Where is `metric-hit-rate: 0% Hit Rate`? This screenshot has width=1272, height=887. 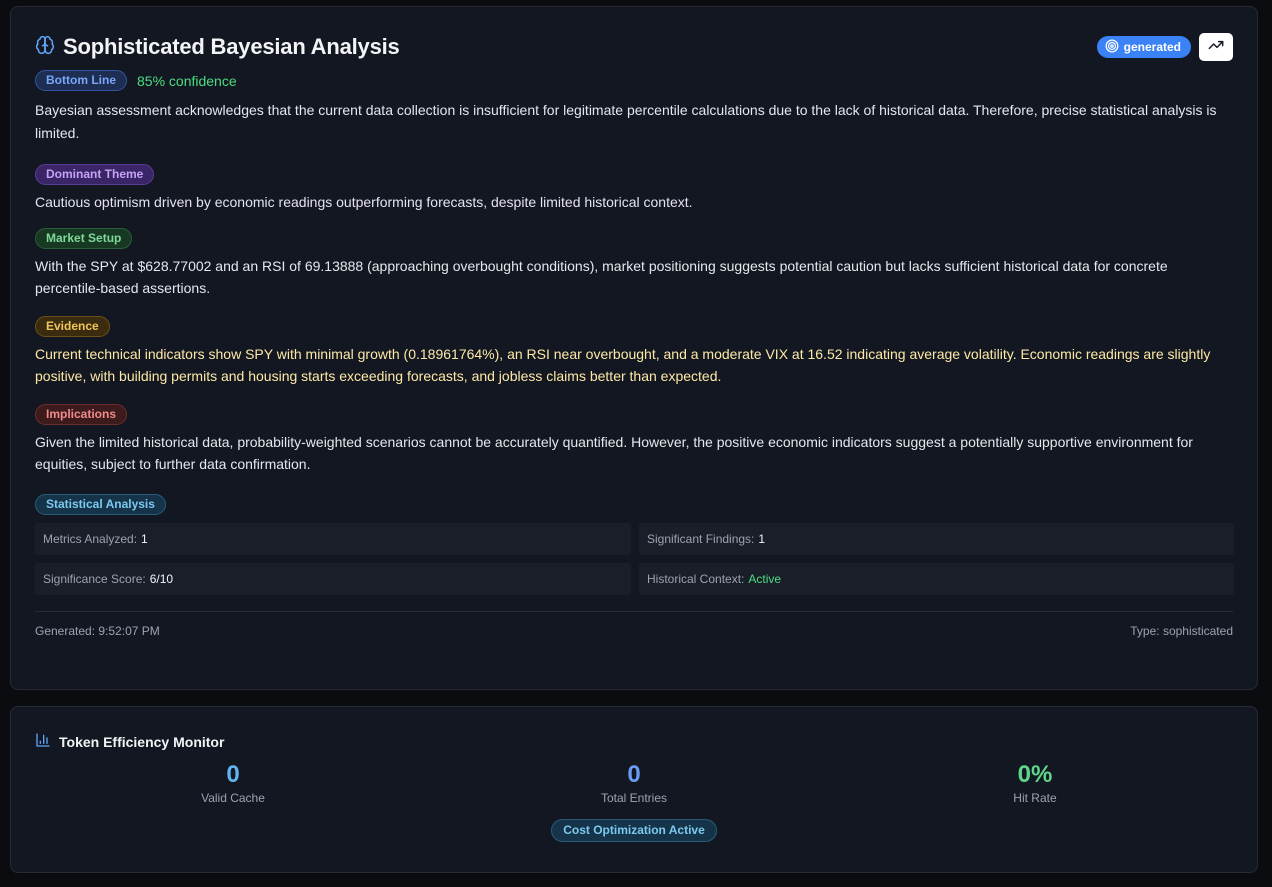 metric-hit-rate: 0% Hit Rate is located at coordinates (1035, 783).